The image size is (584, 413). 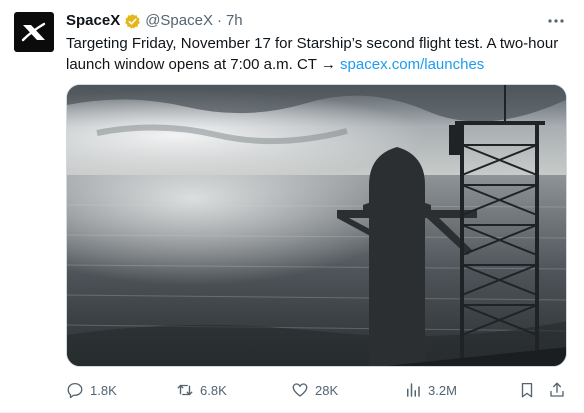 I want to click on views-count: 3.2M, so click(x=442, y=390).